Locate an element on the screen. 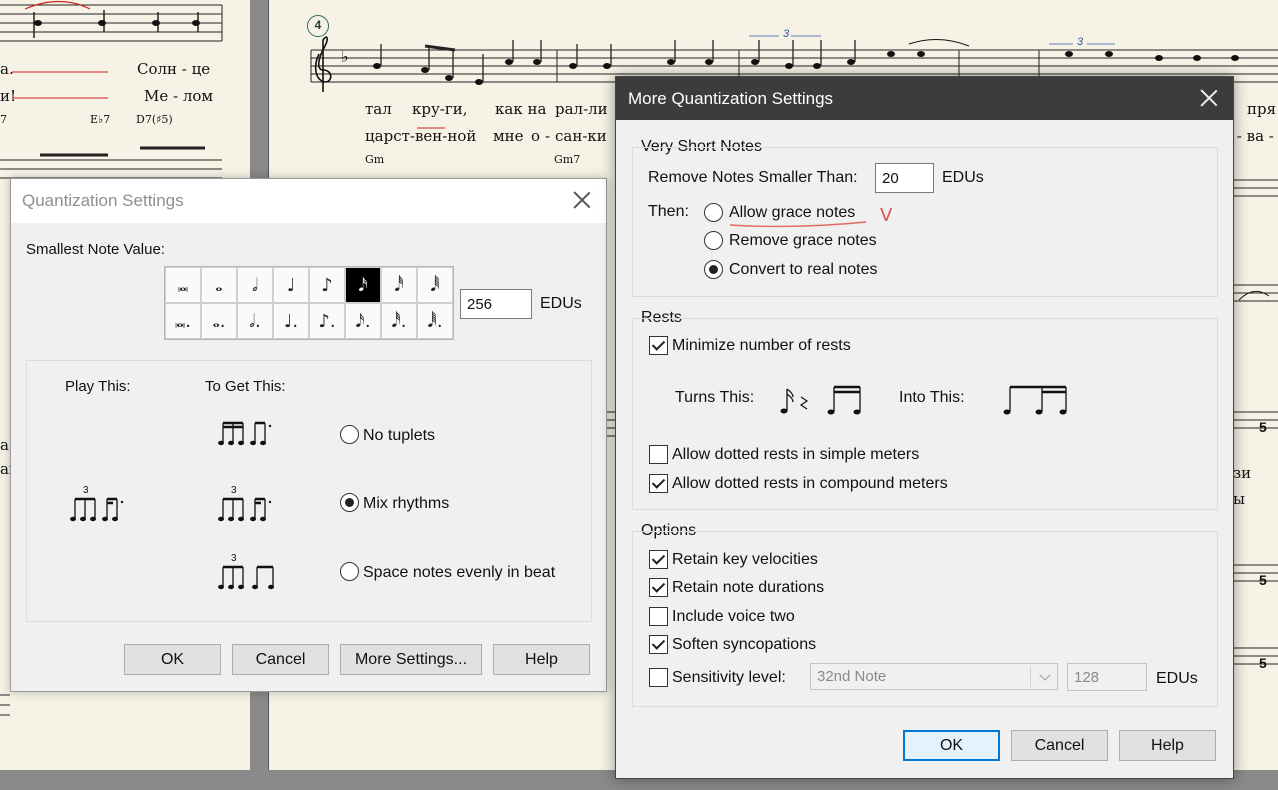 The width and height of the screenshot is (1278, 790). note-value-double-whole: 𝅜 is located at coordinates (183, 285).